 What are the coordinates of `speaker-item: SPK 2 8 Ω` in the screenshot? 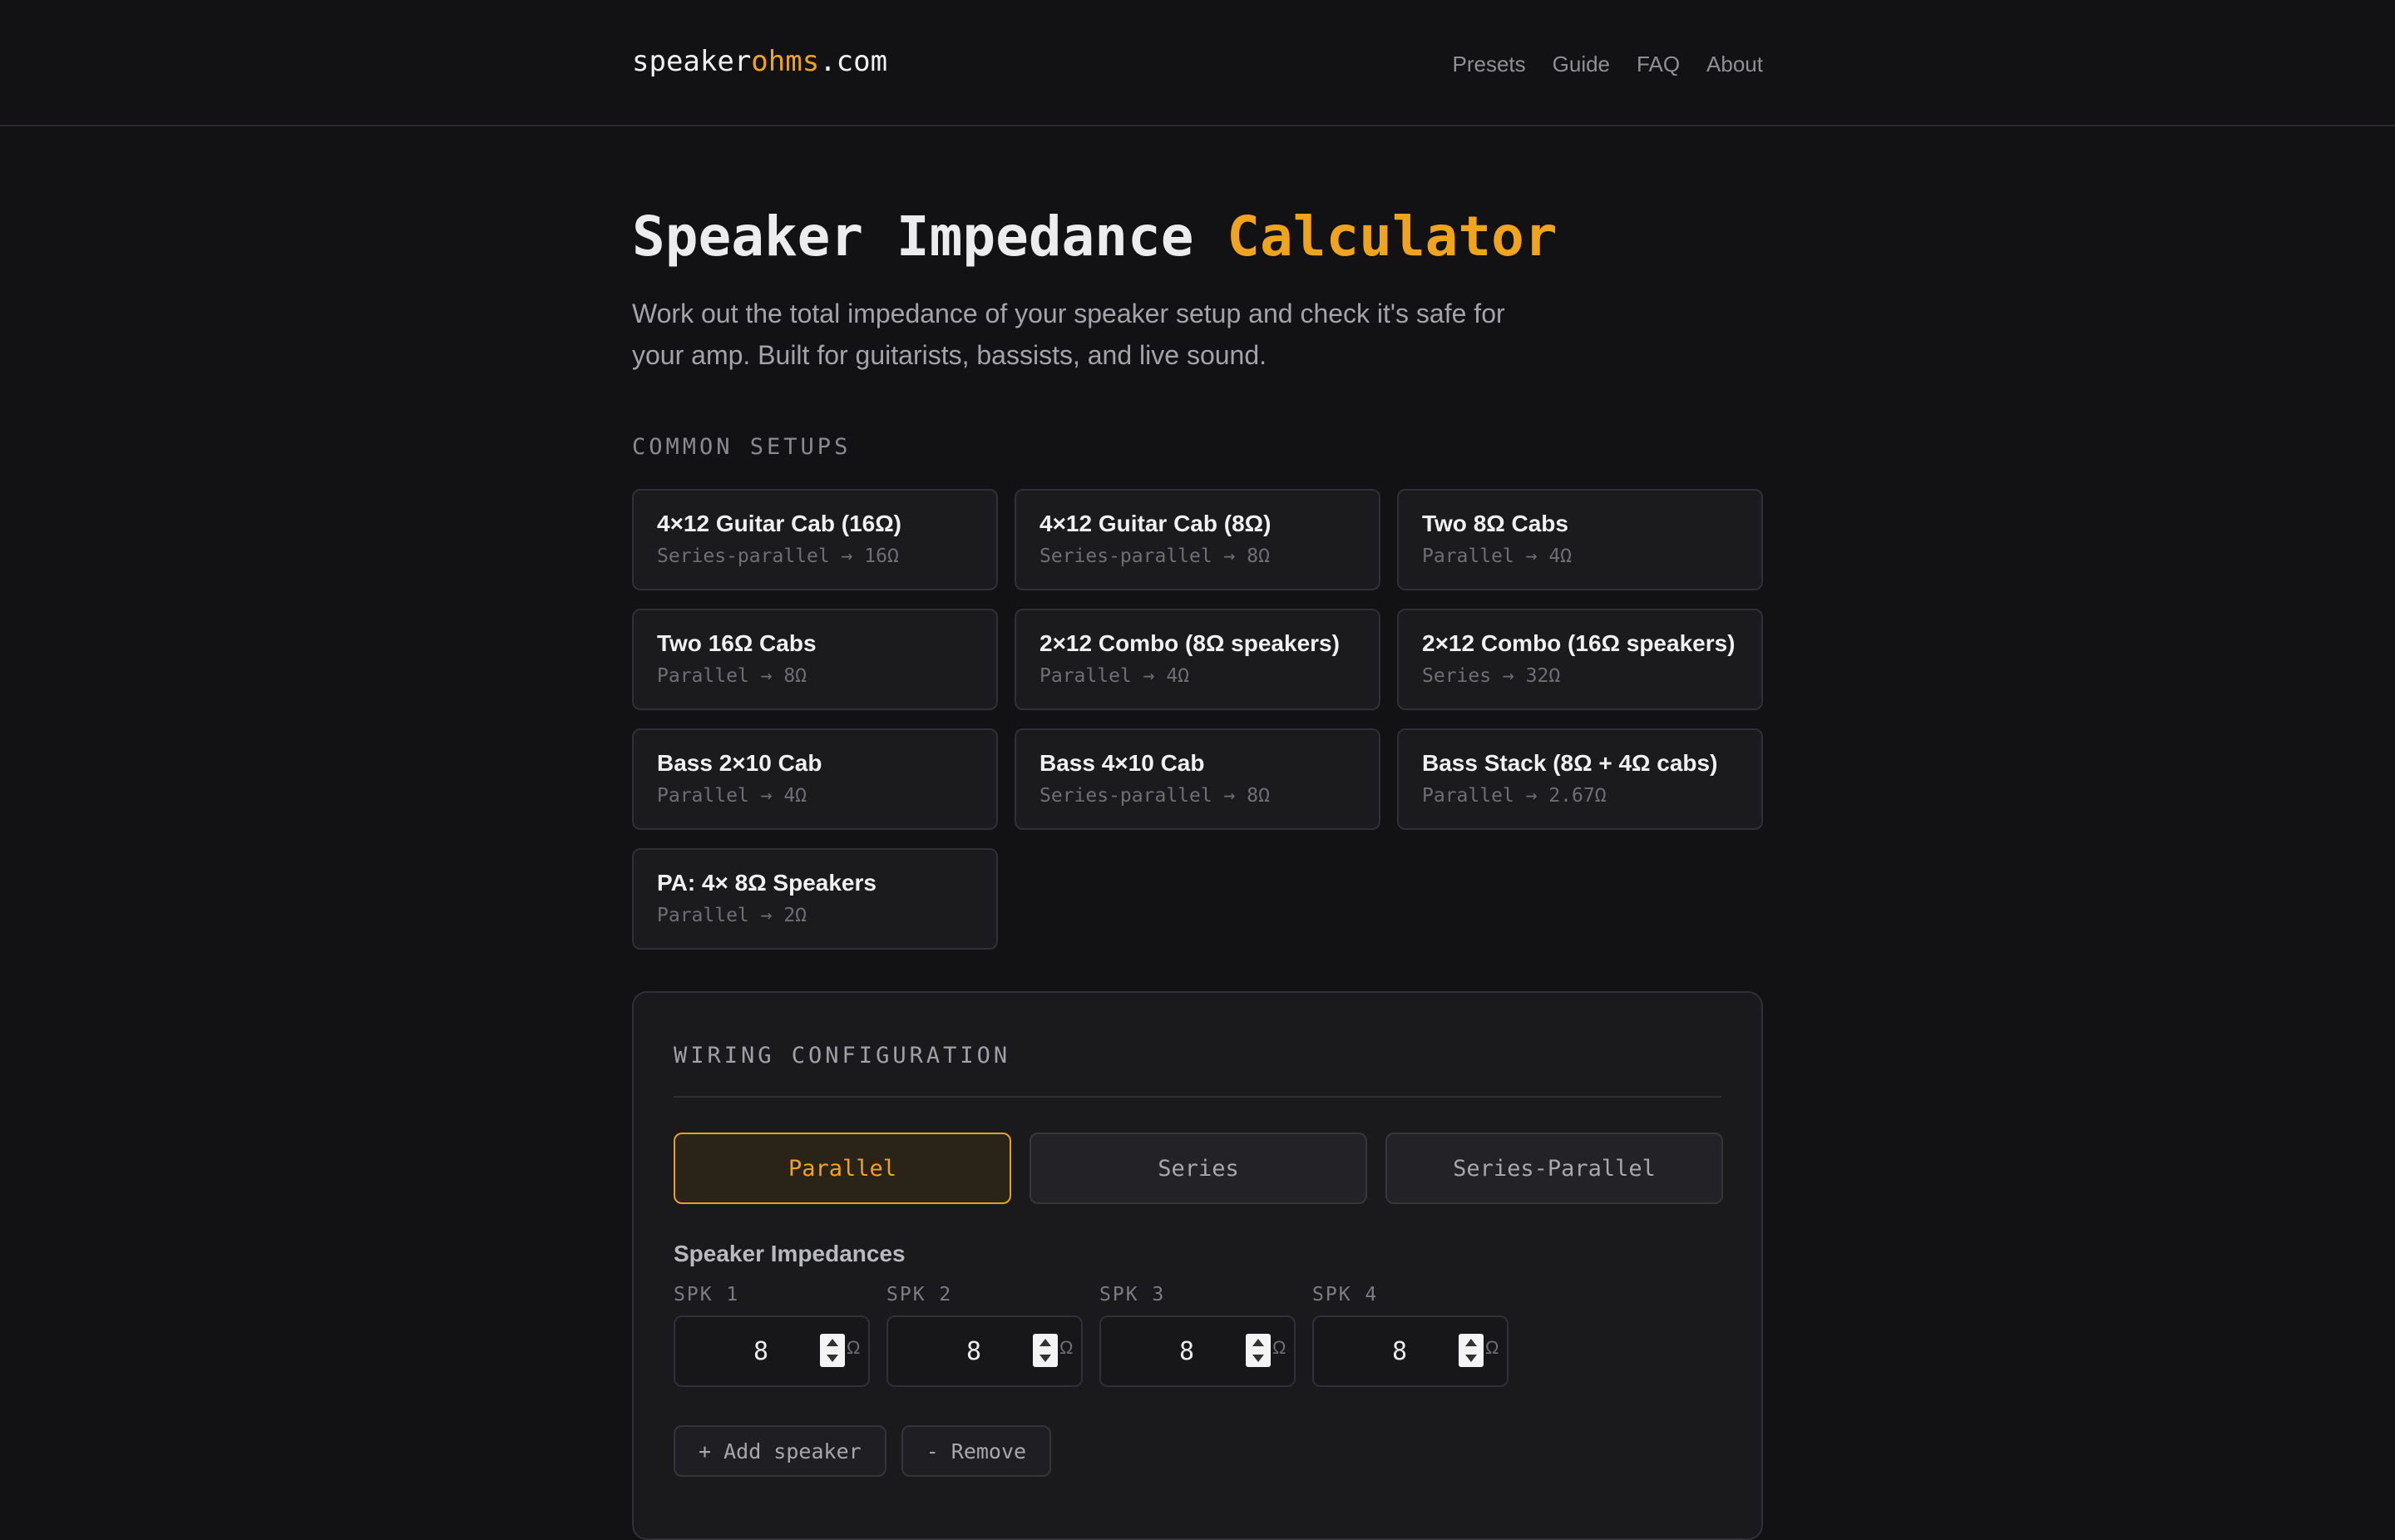 It's located at (984, 1336).